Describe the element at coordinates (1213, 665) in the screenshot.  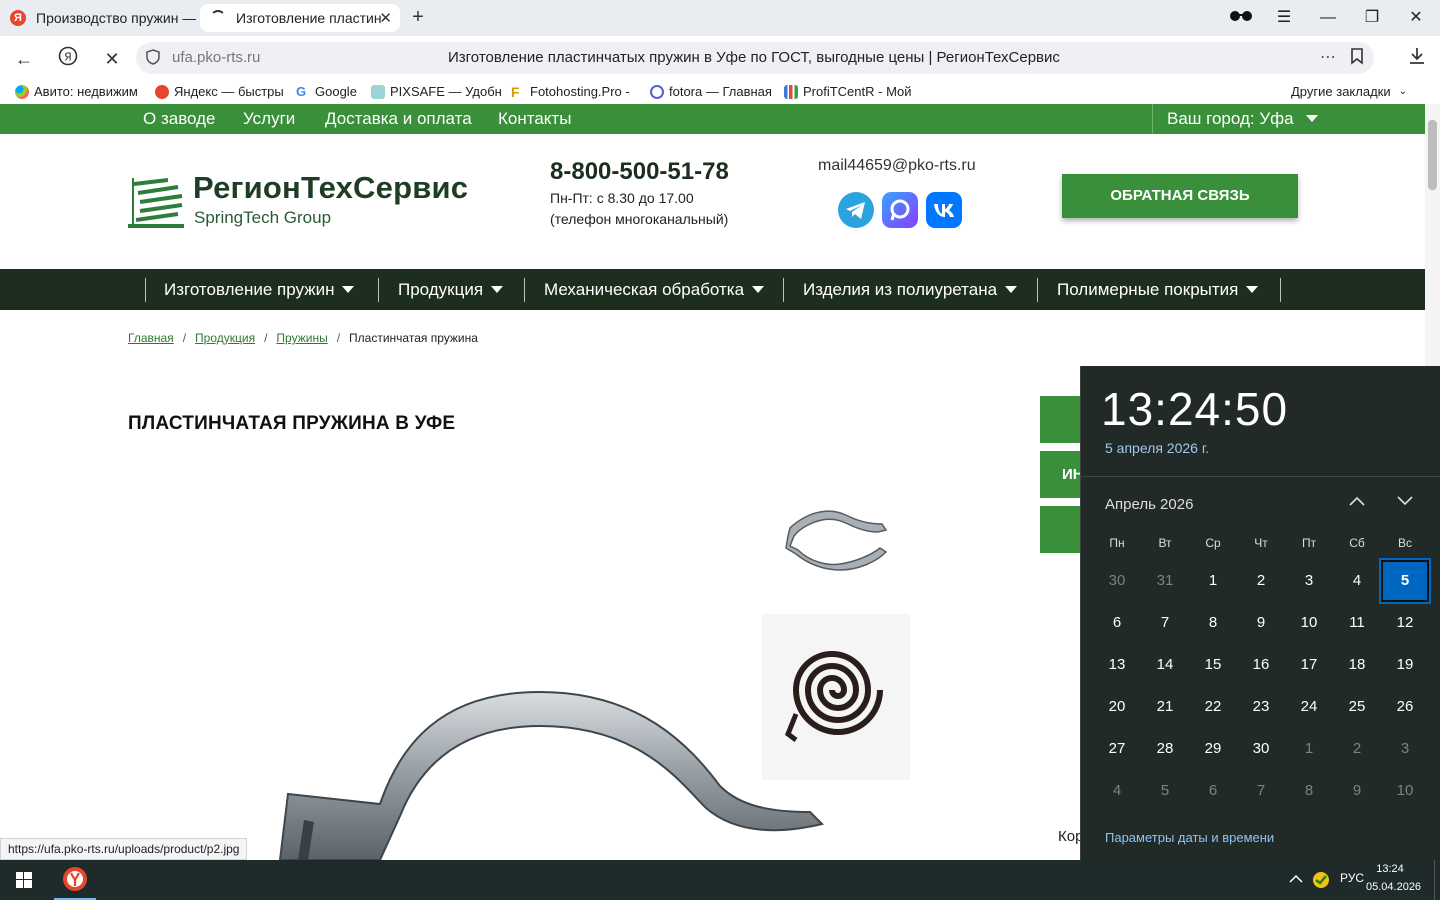
I see `calendar-day: 15` at that location.